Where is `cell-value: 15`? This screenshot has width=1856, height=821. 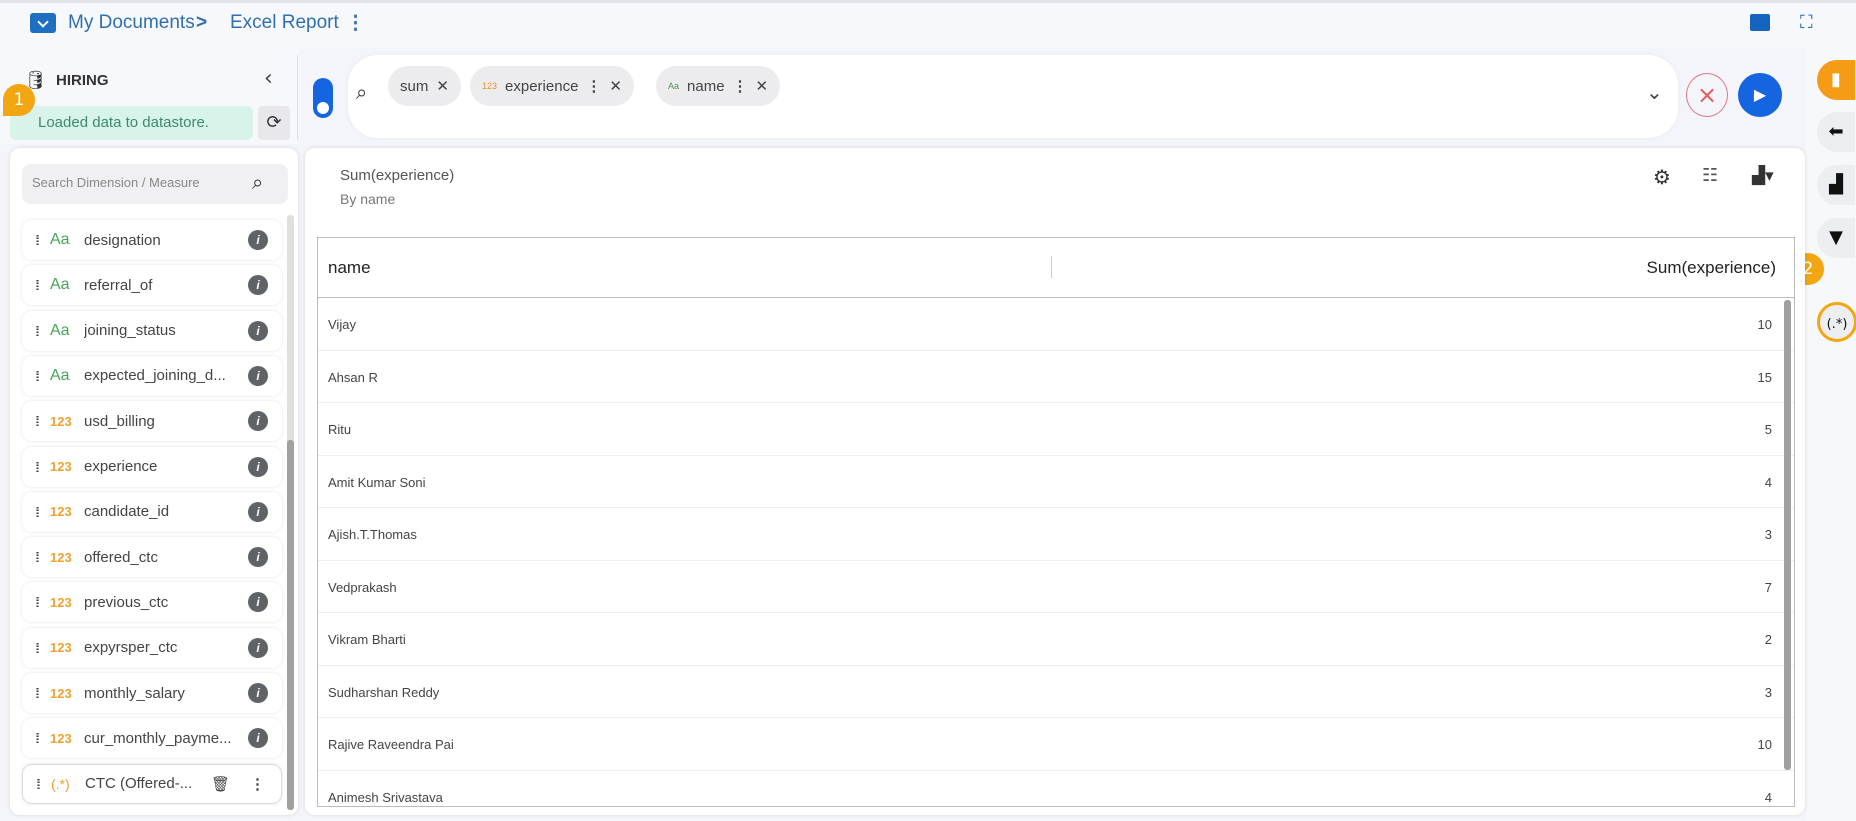 cell-value: 15 is located at coordinates (1764, 377).